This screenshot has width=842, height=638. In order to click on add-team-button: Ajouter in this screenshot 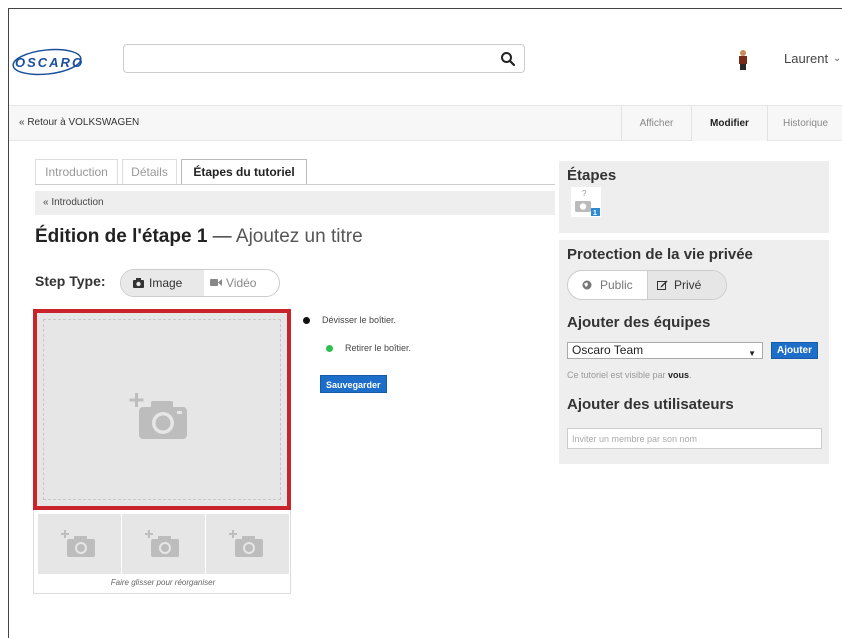, I will do `click(794, 350)`.